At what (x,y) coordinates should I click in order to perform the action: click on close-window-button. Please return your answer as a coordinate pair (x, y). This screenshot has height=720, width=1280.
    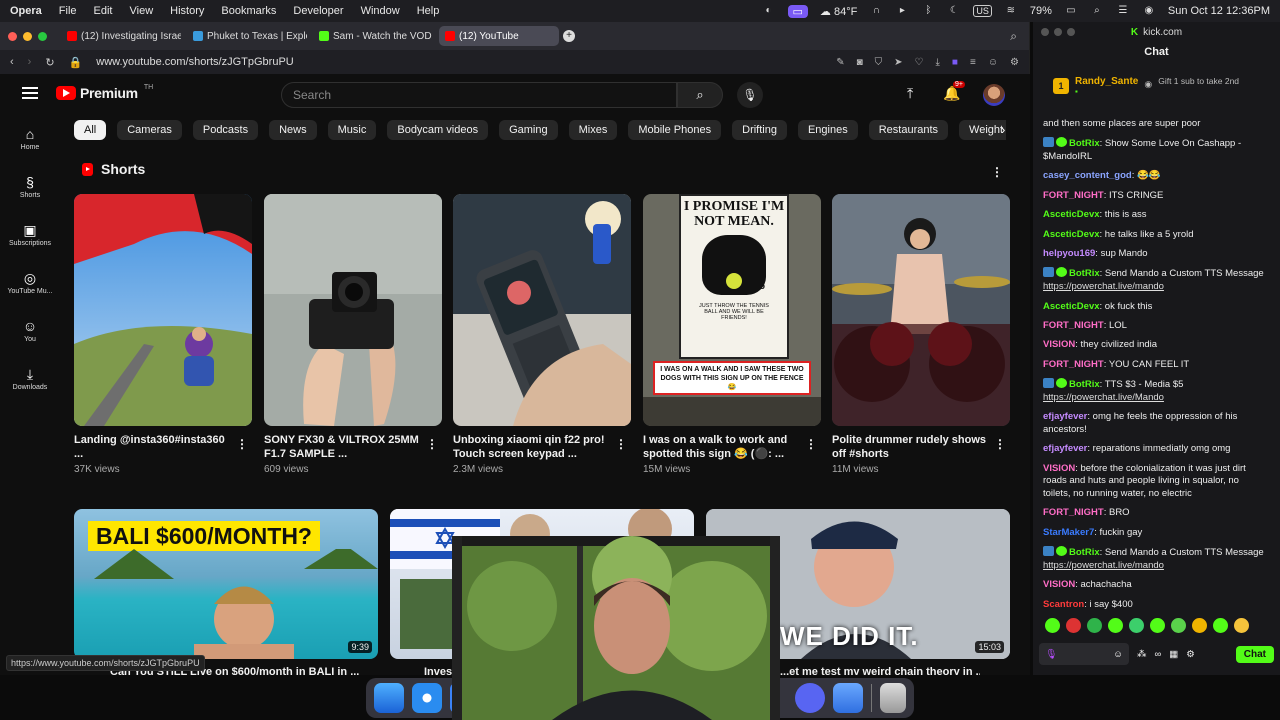
    Looking at the image, I should click on (12, 36).